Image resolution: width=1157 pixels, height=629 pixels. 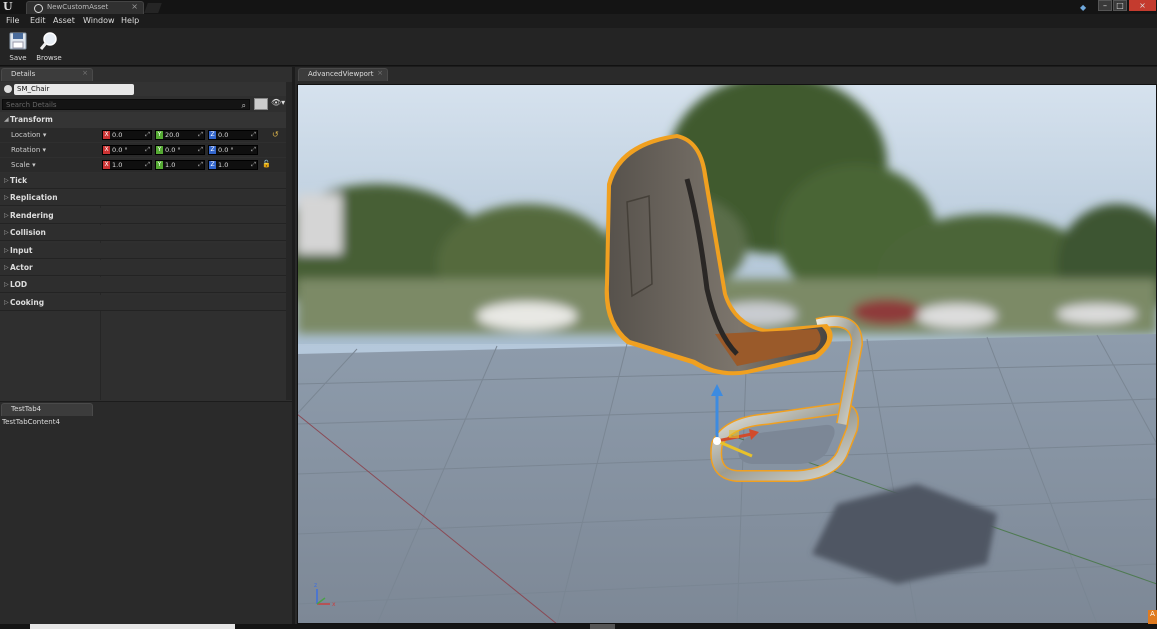 I want to click on property-label: Location ▾, so click(x=28, y=135).